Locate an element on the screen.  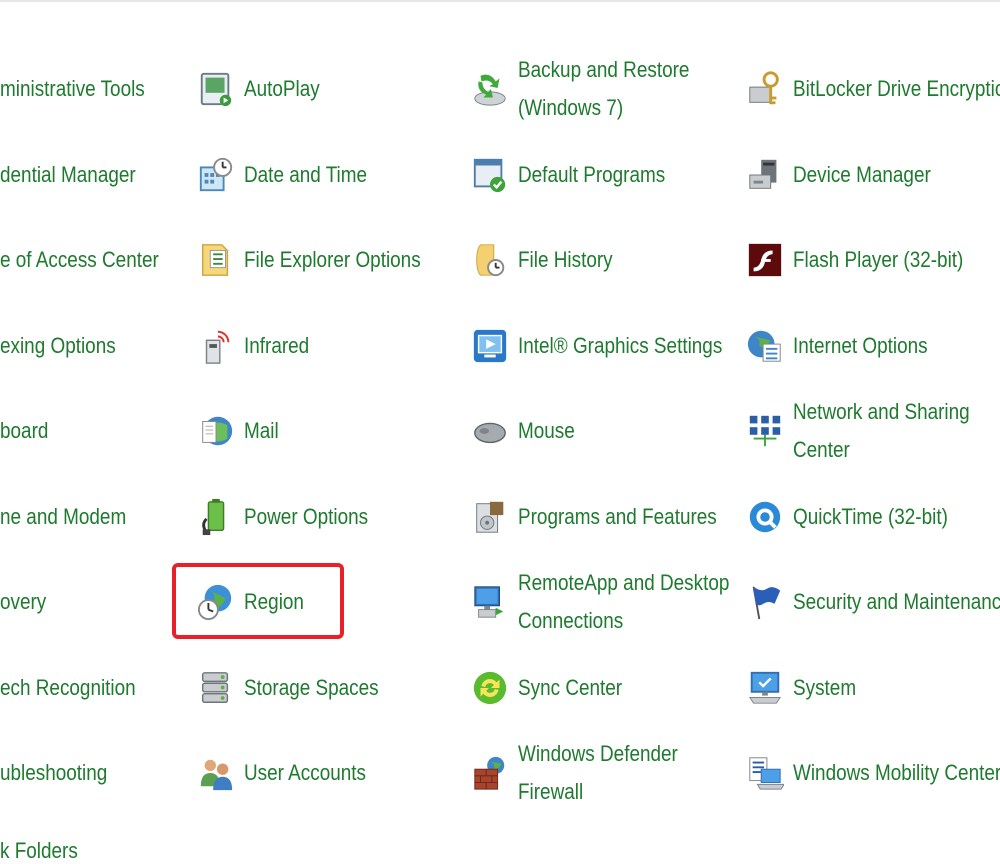
system-monitor-icon is located at coordinates (765, 688).